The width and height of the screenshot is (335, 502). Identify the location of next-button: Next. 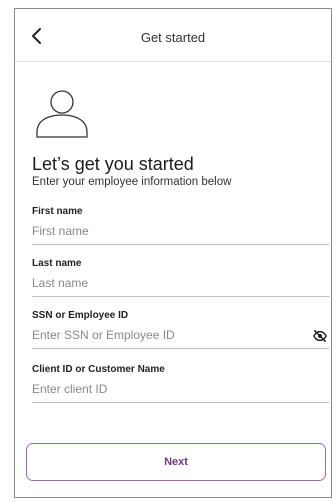
(176, 462).